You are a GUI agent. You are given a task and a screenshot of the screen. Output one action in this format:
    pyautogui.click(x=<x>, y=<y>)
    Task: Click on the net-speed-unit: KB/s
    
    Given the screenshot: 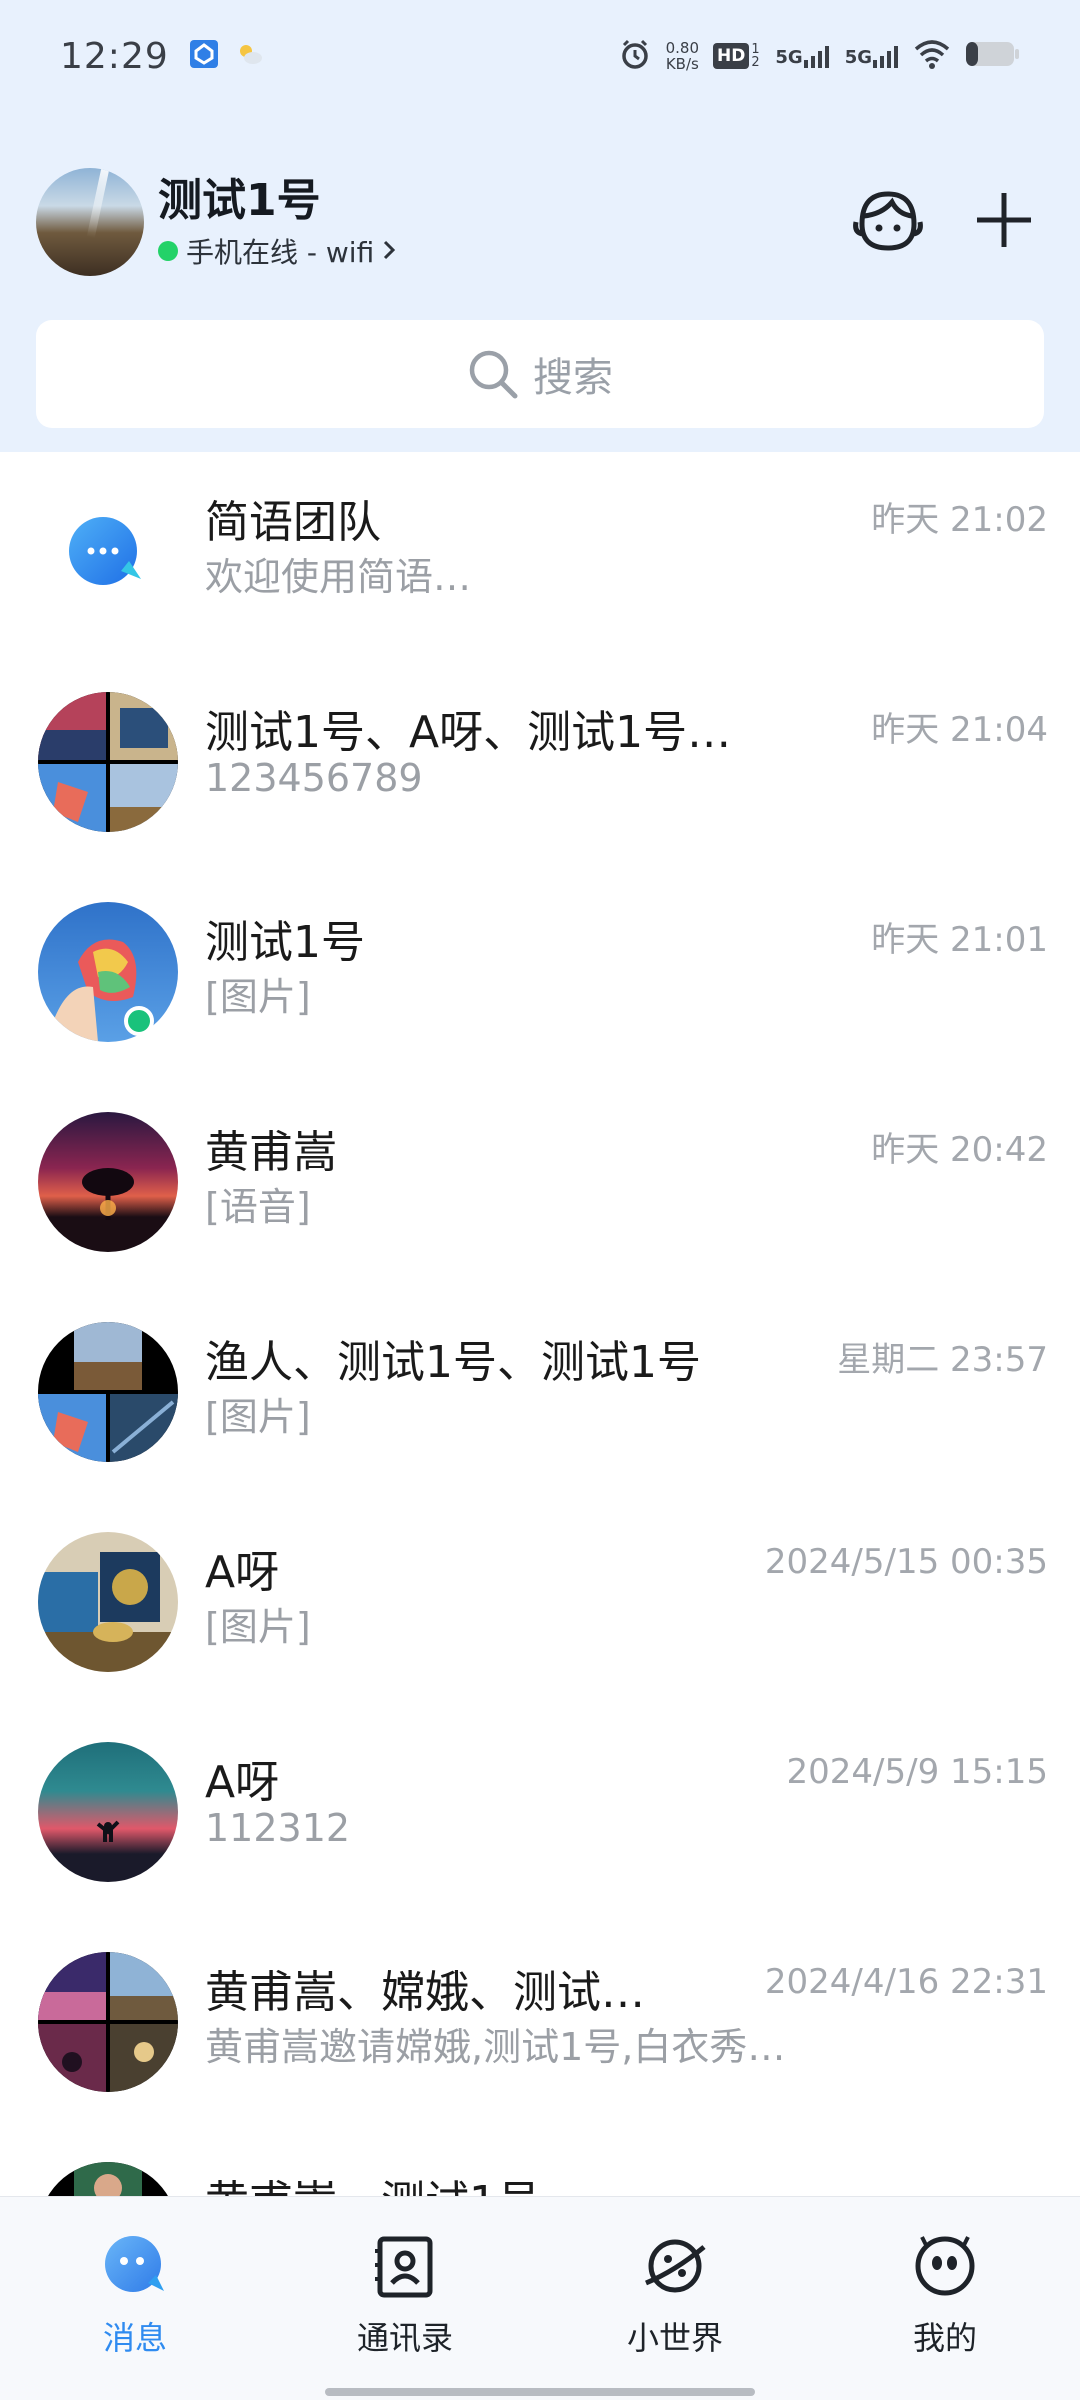 What is the action you would take?
    pyautogui.click(x=682, y=64)
    